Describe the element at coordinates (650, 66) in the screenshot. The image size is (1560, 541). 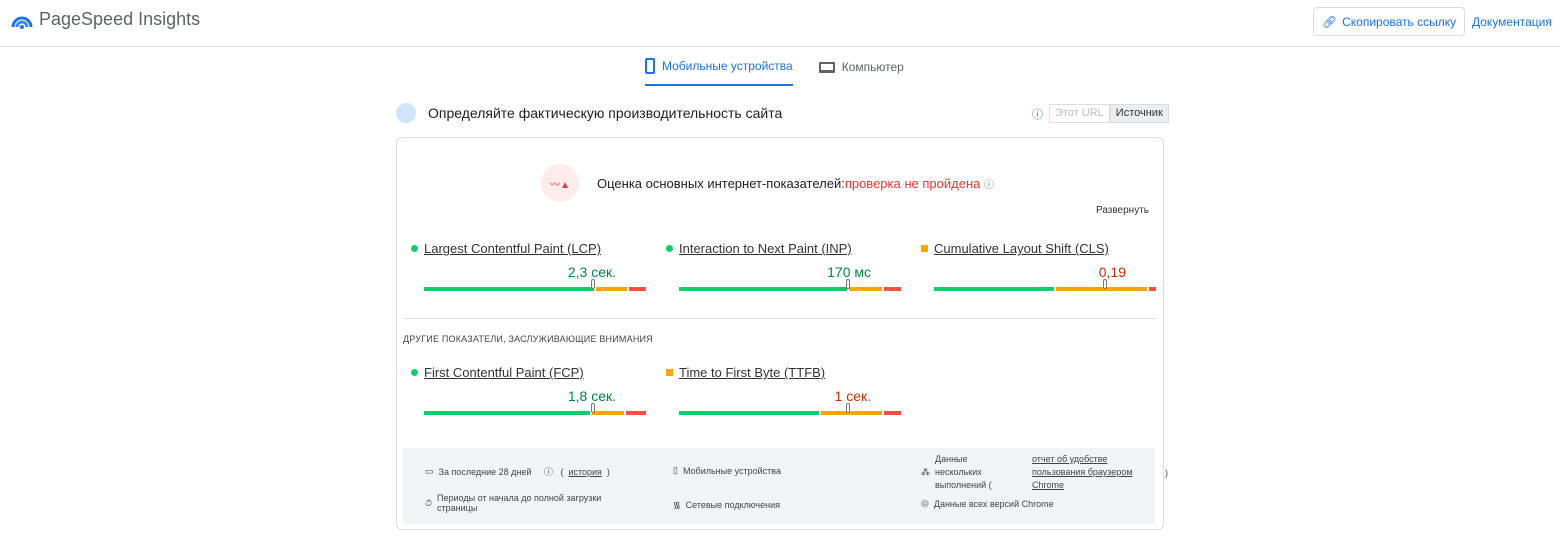
I see `phone-icon` at that location.